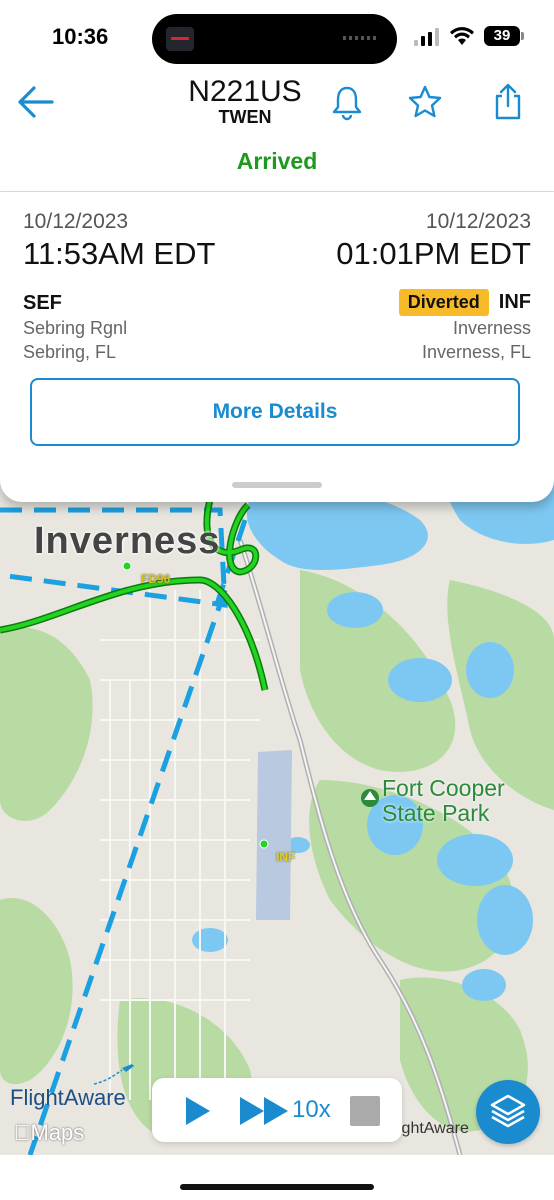 The height and width of the screenshot is (1200, 554). What do you see at coordinates (286, 857) in the screenshot?
I see `map-airport-label-inf: INF` at bounding box center [286, 857].